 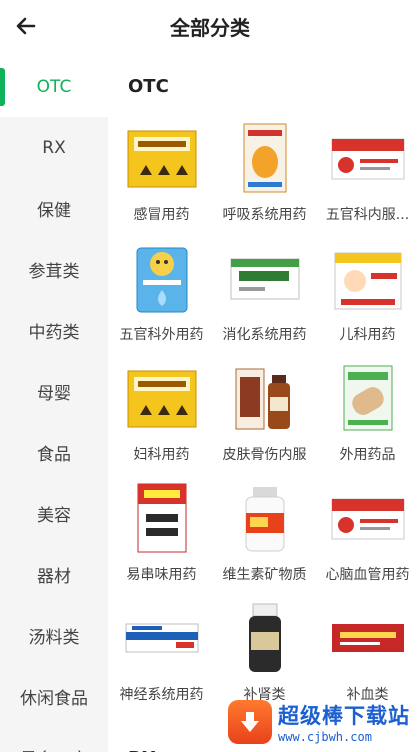 I want to click on category-label: 儿科用药, so click(x=367, y=335).